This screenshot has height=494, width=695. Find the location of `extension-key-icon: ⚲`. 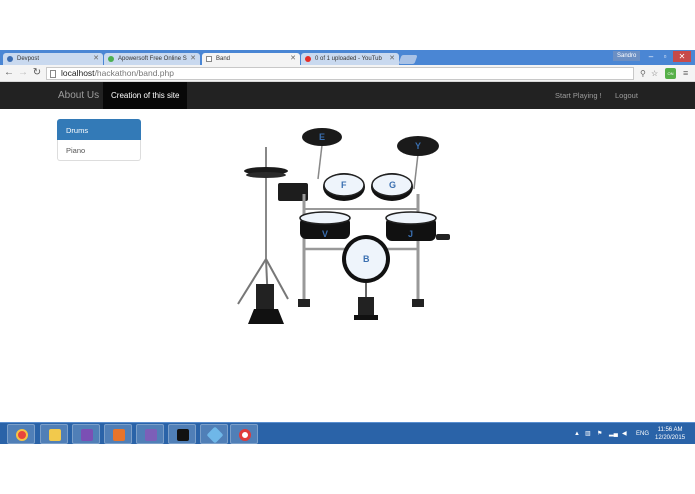

extension-key-icon: ⚲ is located at coordinates (643, 73).